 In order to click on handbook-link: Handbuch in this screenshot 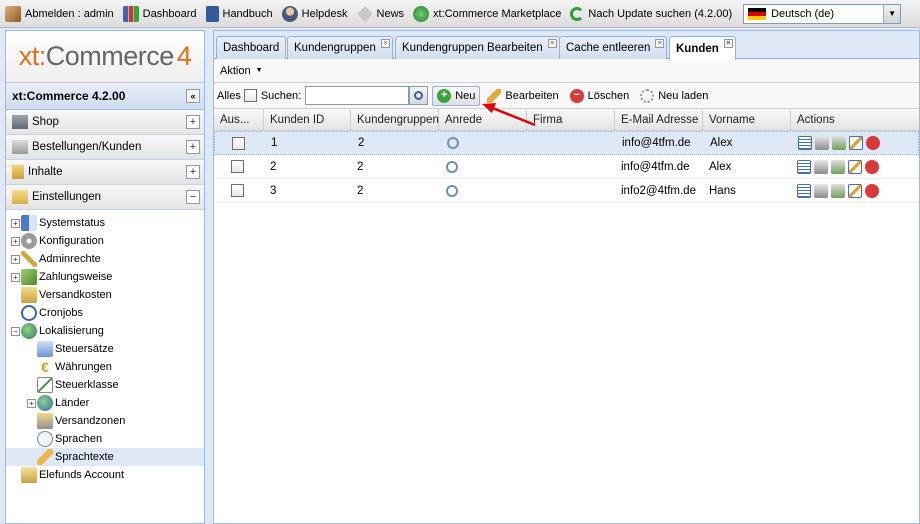, I will do `click(239, 13)`.